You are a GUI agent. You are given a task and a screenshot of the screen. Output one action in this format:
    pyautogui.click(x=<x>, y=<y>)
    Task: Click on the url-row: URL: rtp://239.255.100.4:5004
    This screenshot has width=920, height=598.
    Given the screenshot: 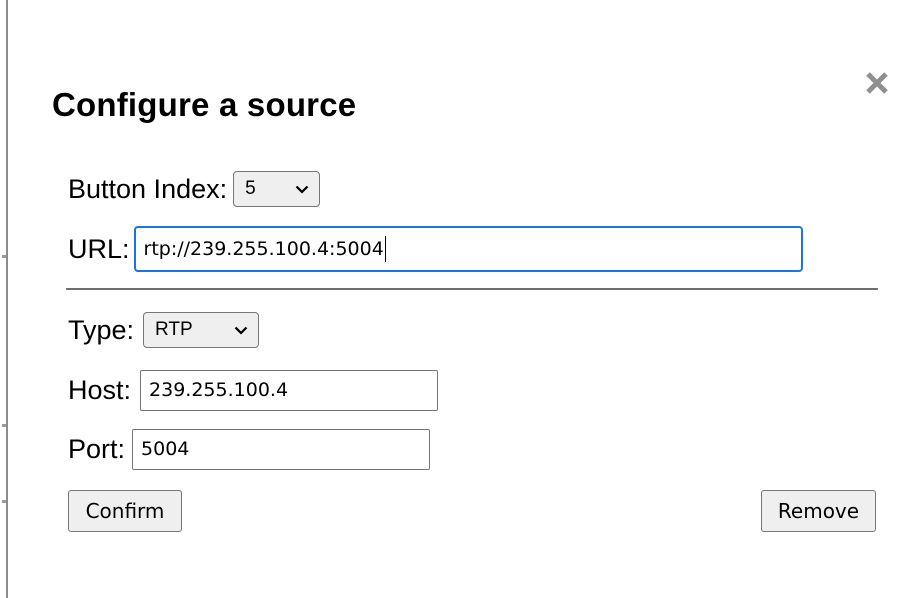 What is the action you would take?
    pyautogui.click(x=435, y=249)
    